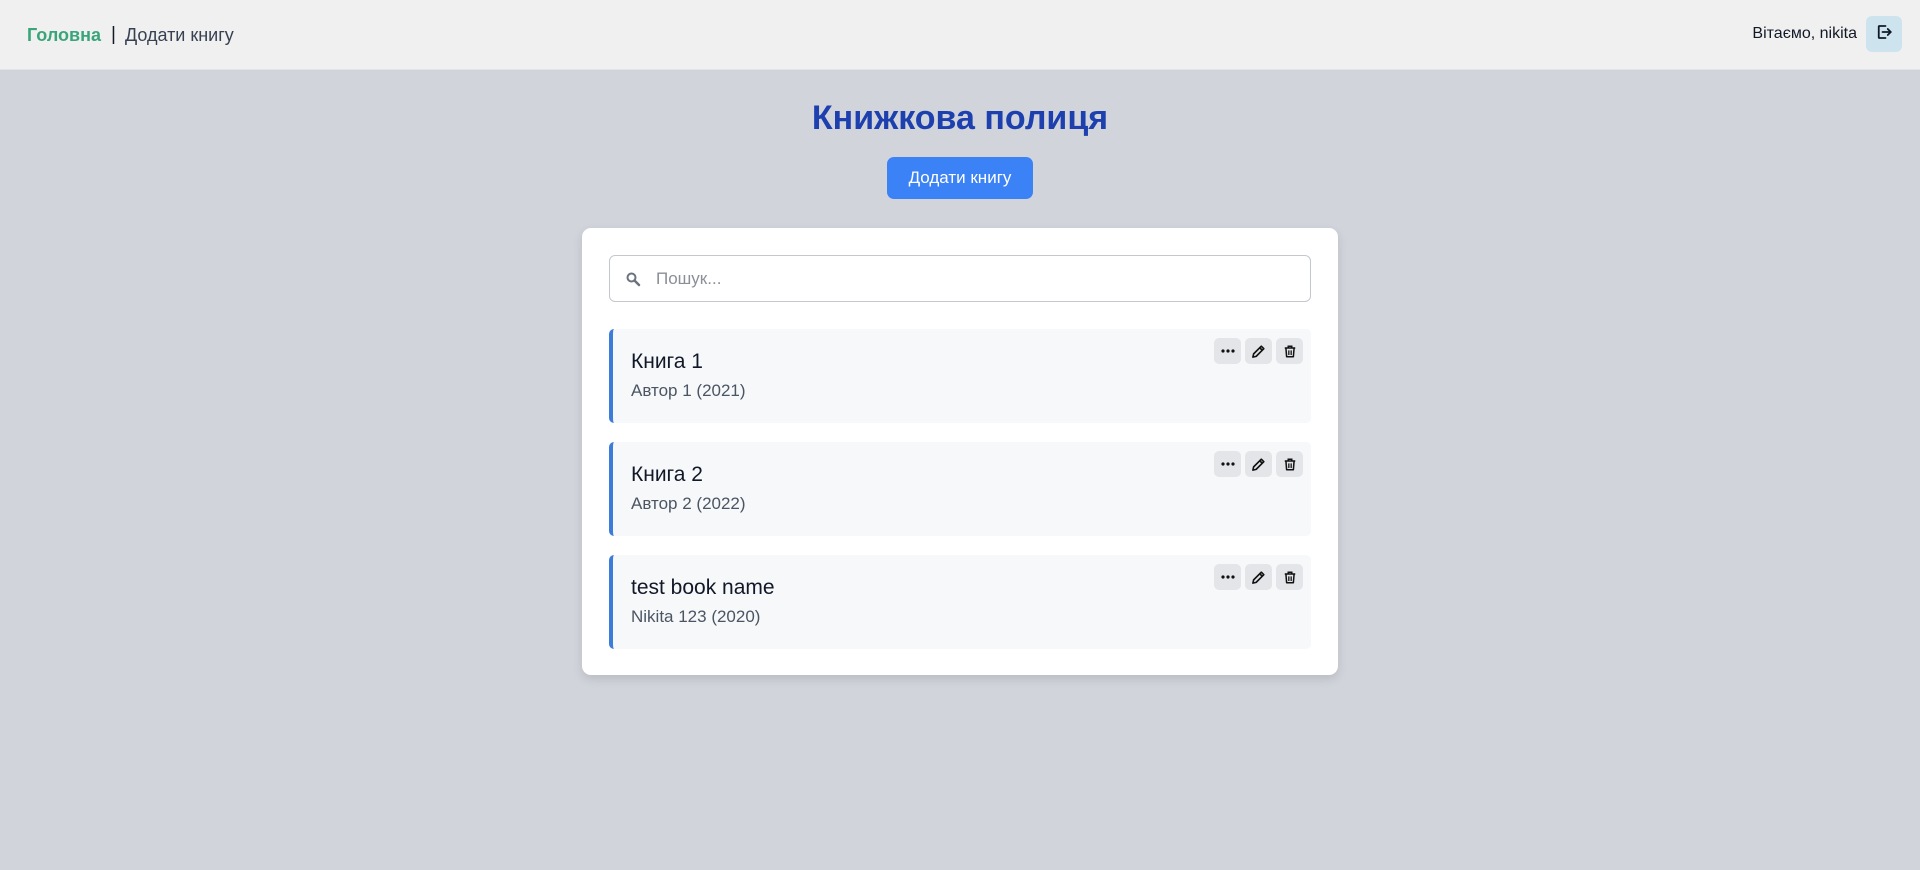 This screenshot has height=870, width=1920. I want to click on main-nav: Головна | Додати книгу, so click(130, 35).